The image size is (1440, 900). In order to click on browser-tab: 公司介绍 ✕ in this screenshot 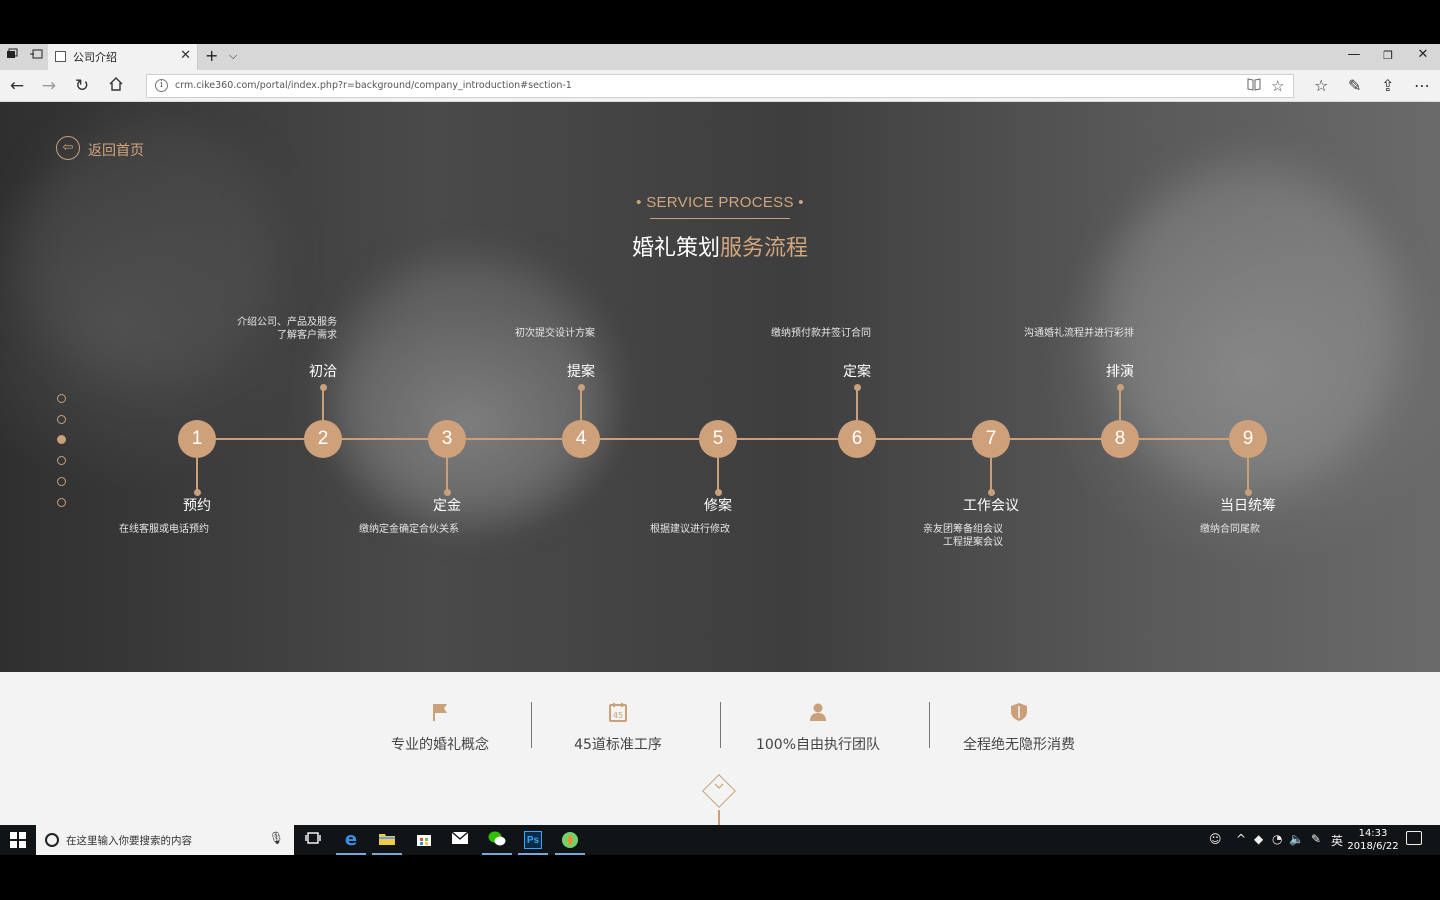, I will do `click(123, 57)`.